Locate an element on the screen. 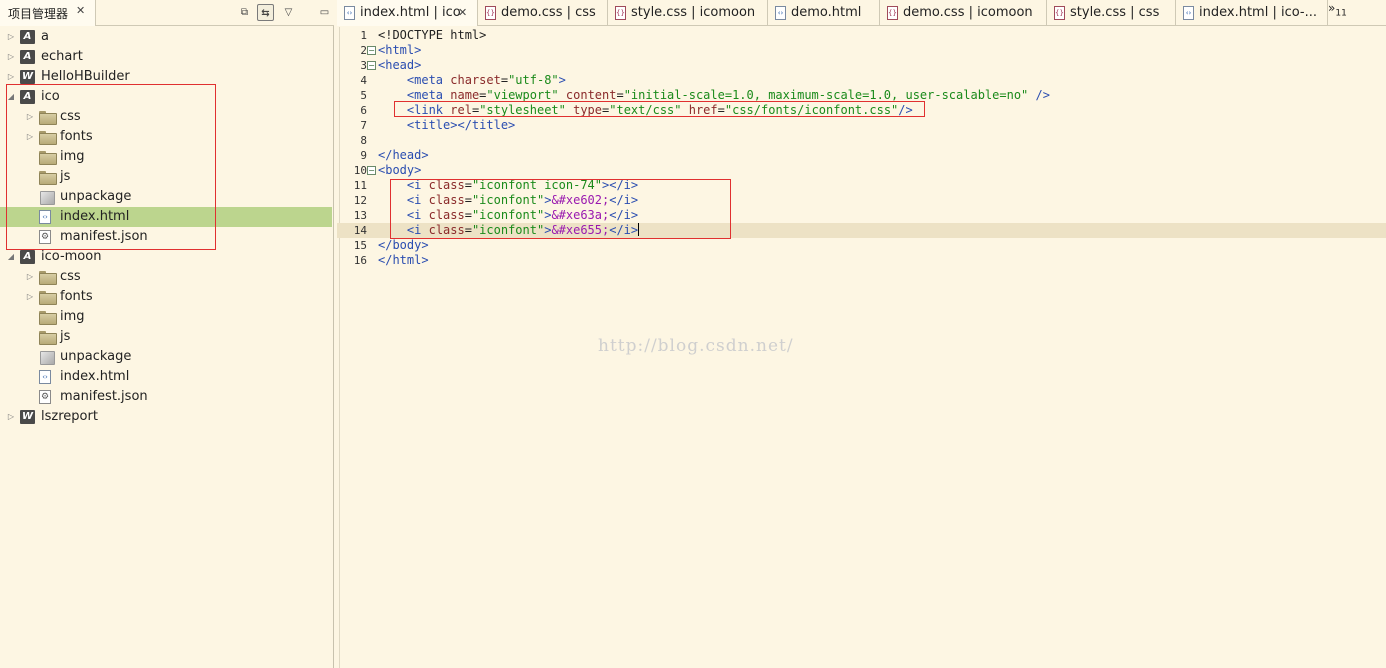 The height and width of the screenshot is (668, 1386). code-line: 9 </head> is located at coordinates (861, 155).